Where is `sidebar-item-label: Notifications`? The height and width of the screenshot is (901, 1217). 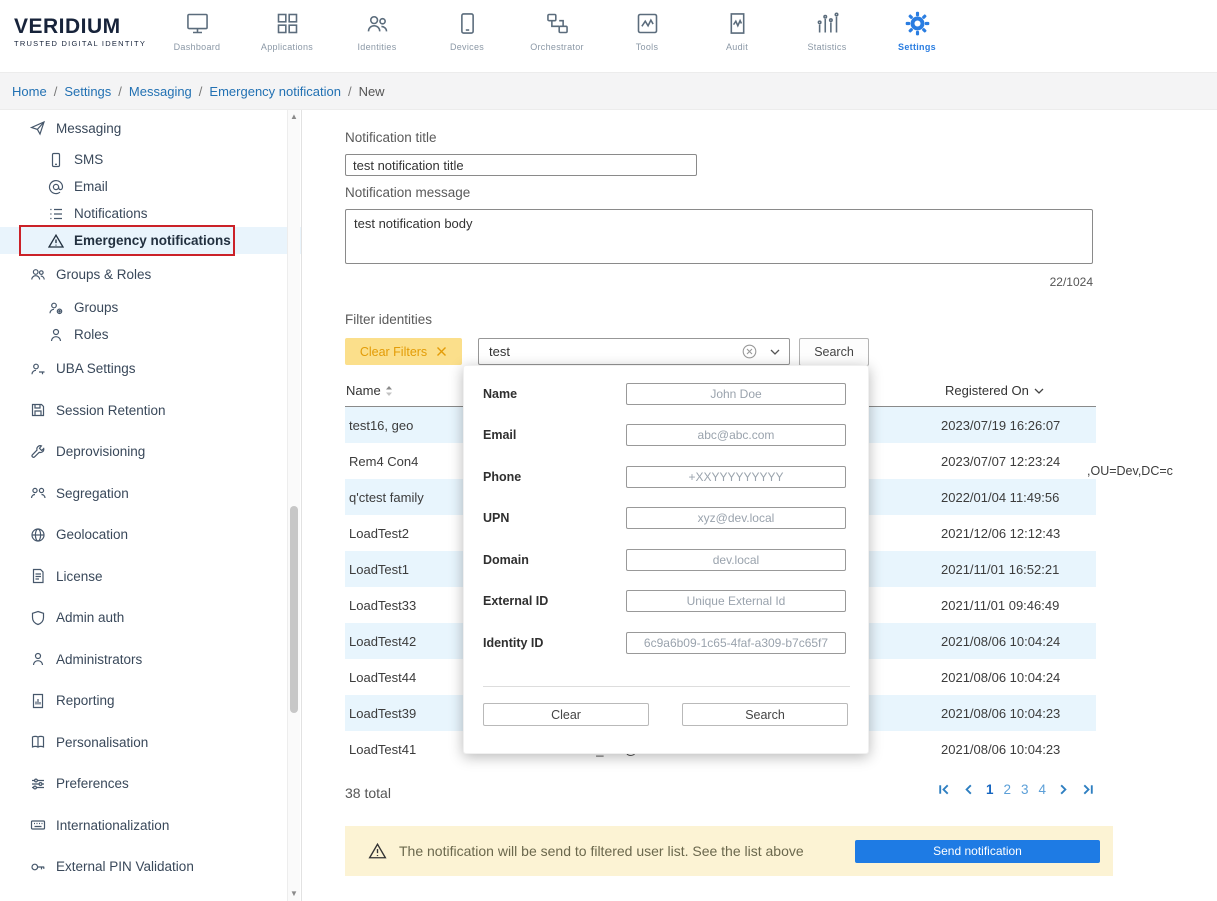 sidebar-item-label: Notifications is located at coordinates (111, 213).